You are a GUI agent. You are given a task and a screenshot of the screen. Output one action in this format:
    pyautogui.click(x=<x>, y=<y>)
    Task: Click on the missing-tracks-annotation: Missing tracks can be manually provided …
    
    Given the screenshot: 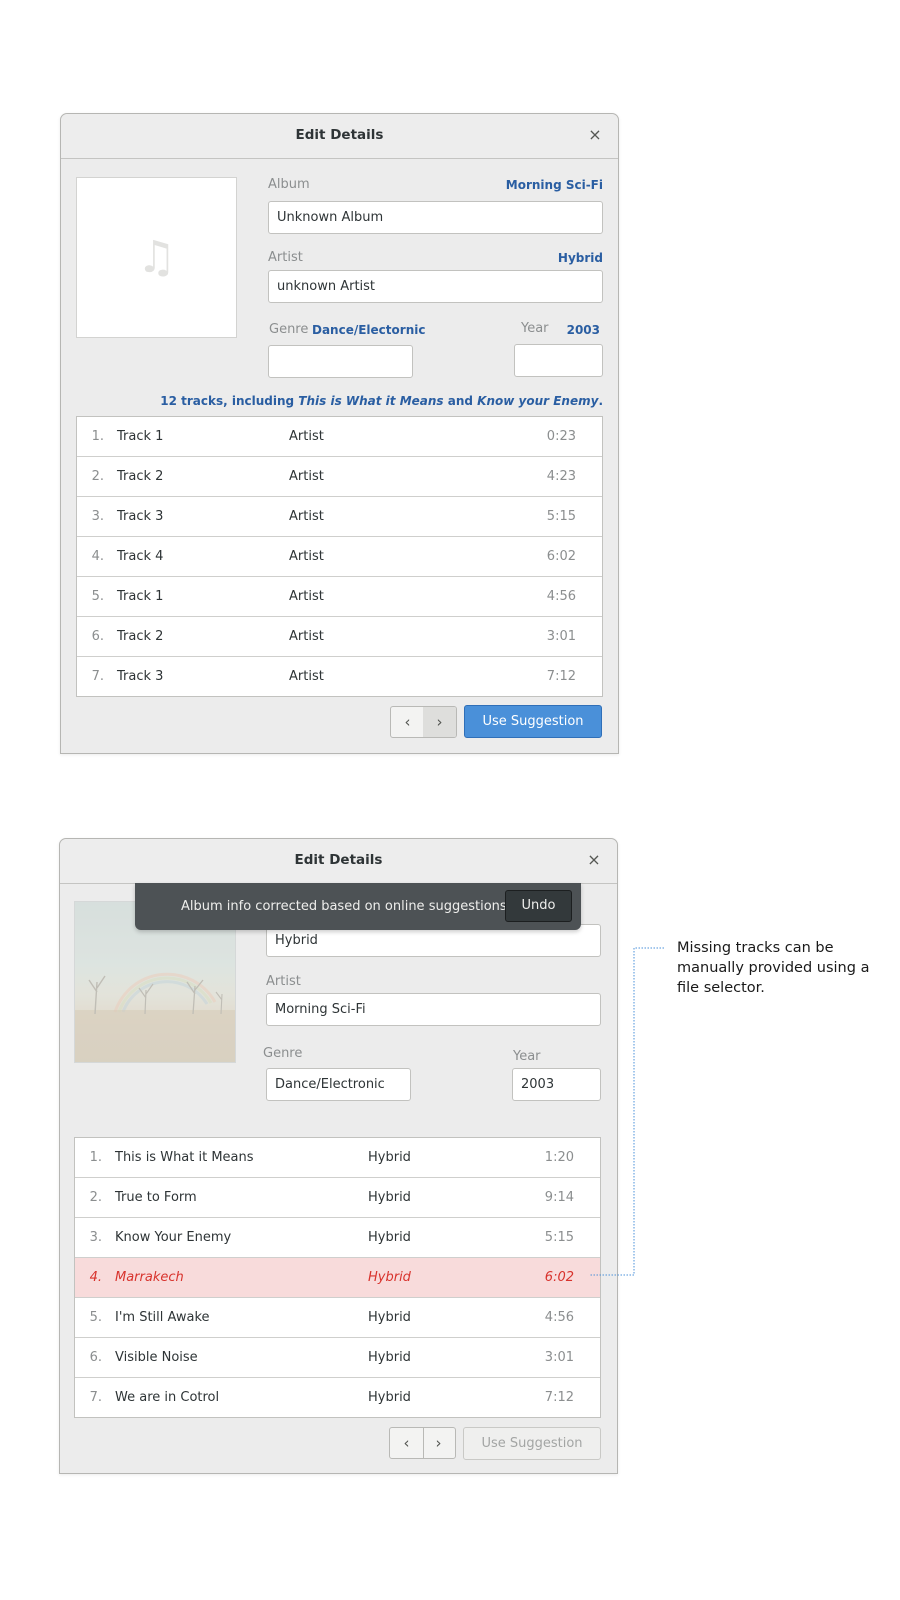 What is the action you would take?
    pyautogui.click(x=773, y=968)
    